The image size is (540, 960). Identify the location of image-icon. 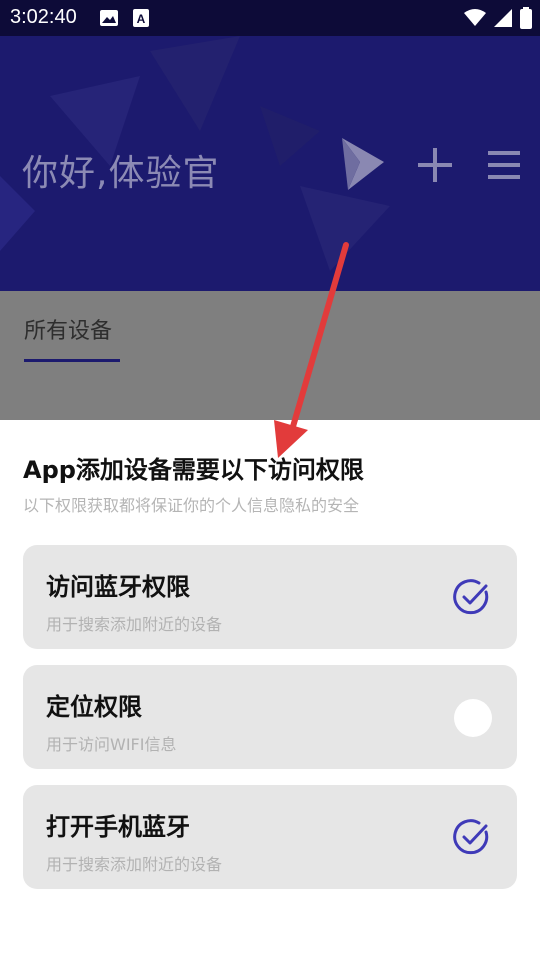
(109, 18).